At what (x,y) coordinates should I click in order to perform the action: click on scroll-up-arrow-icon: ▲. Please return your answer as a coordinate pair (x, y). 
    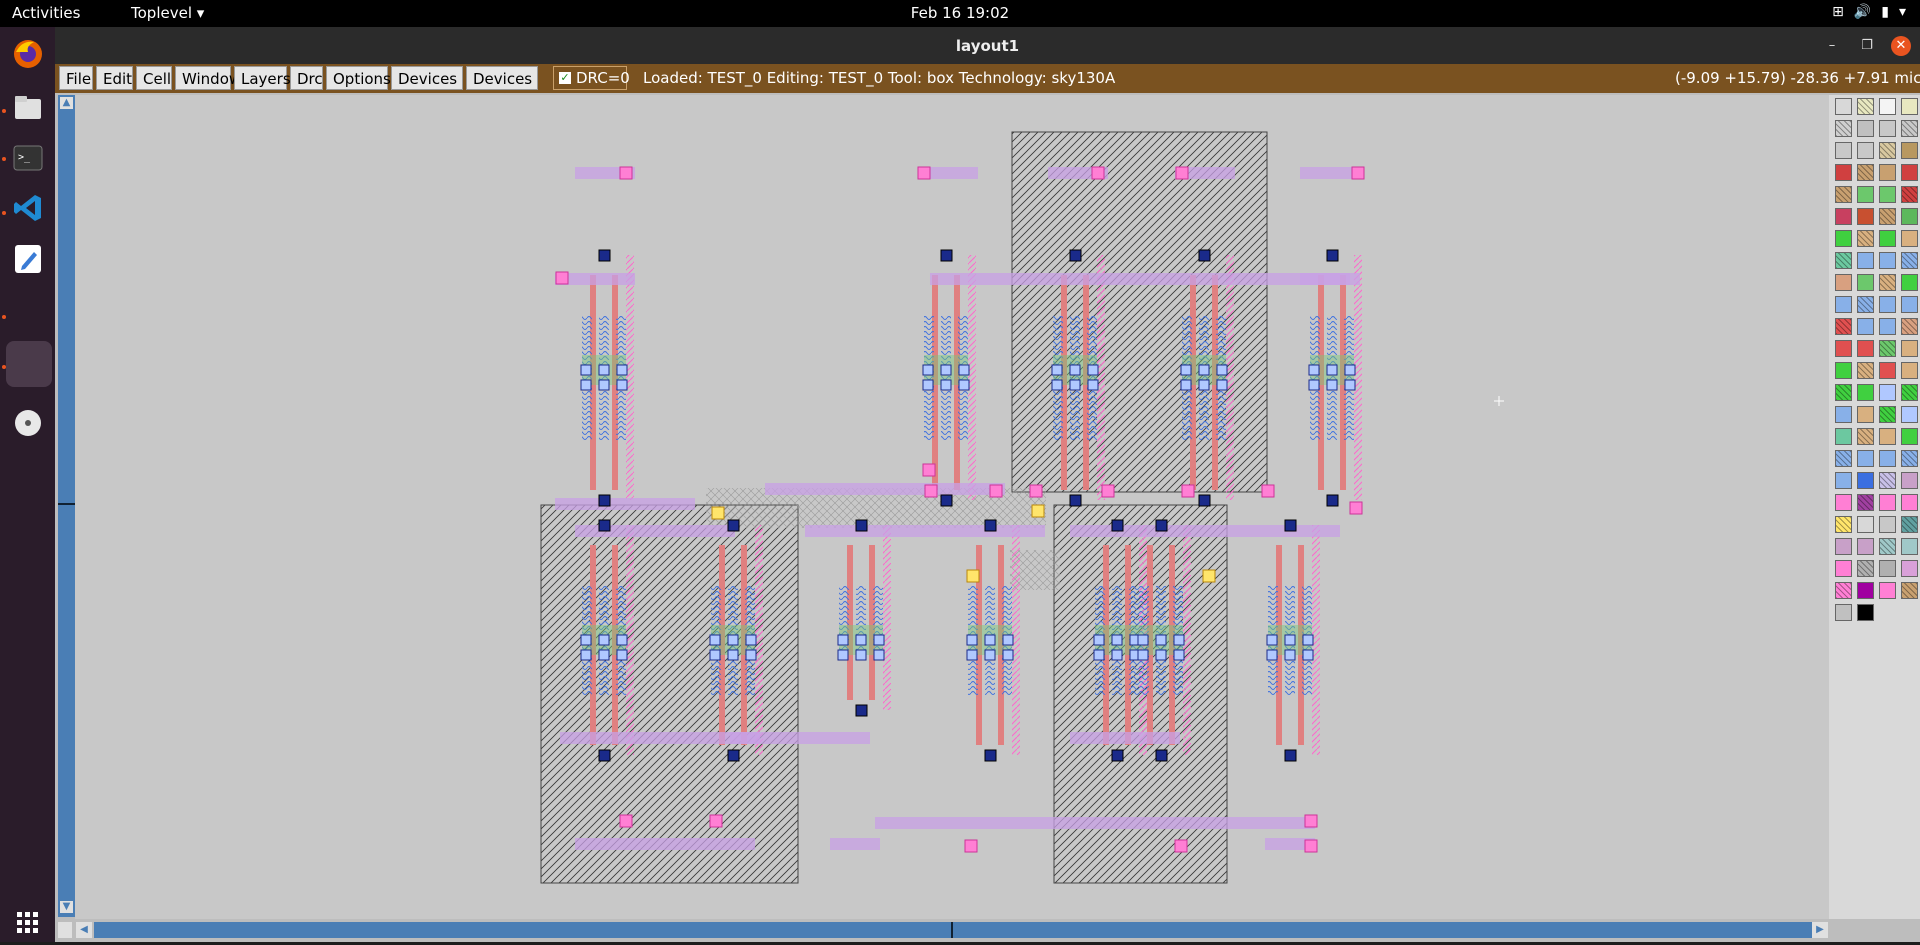
    Looking at the image, I should click on (66, 103).